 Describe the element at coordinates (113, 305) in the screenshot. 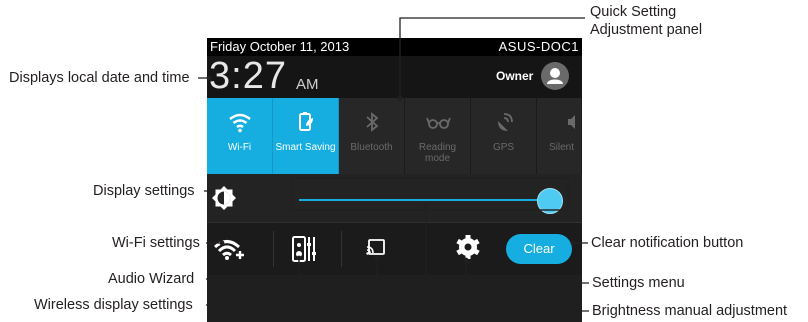

I see `annotation-wireless-display: Wireless display settings` at that location.